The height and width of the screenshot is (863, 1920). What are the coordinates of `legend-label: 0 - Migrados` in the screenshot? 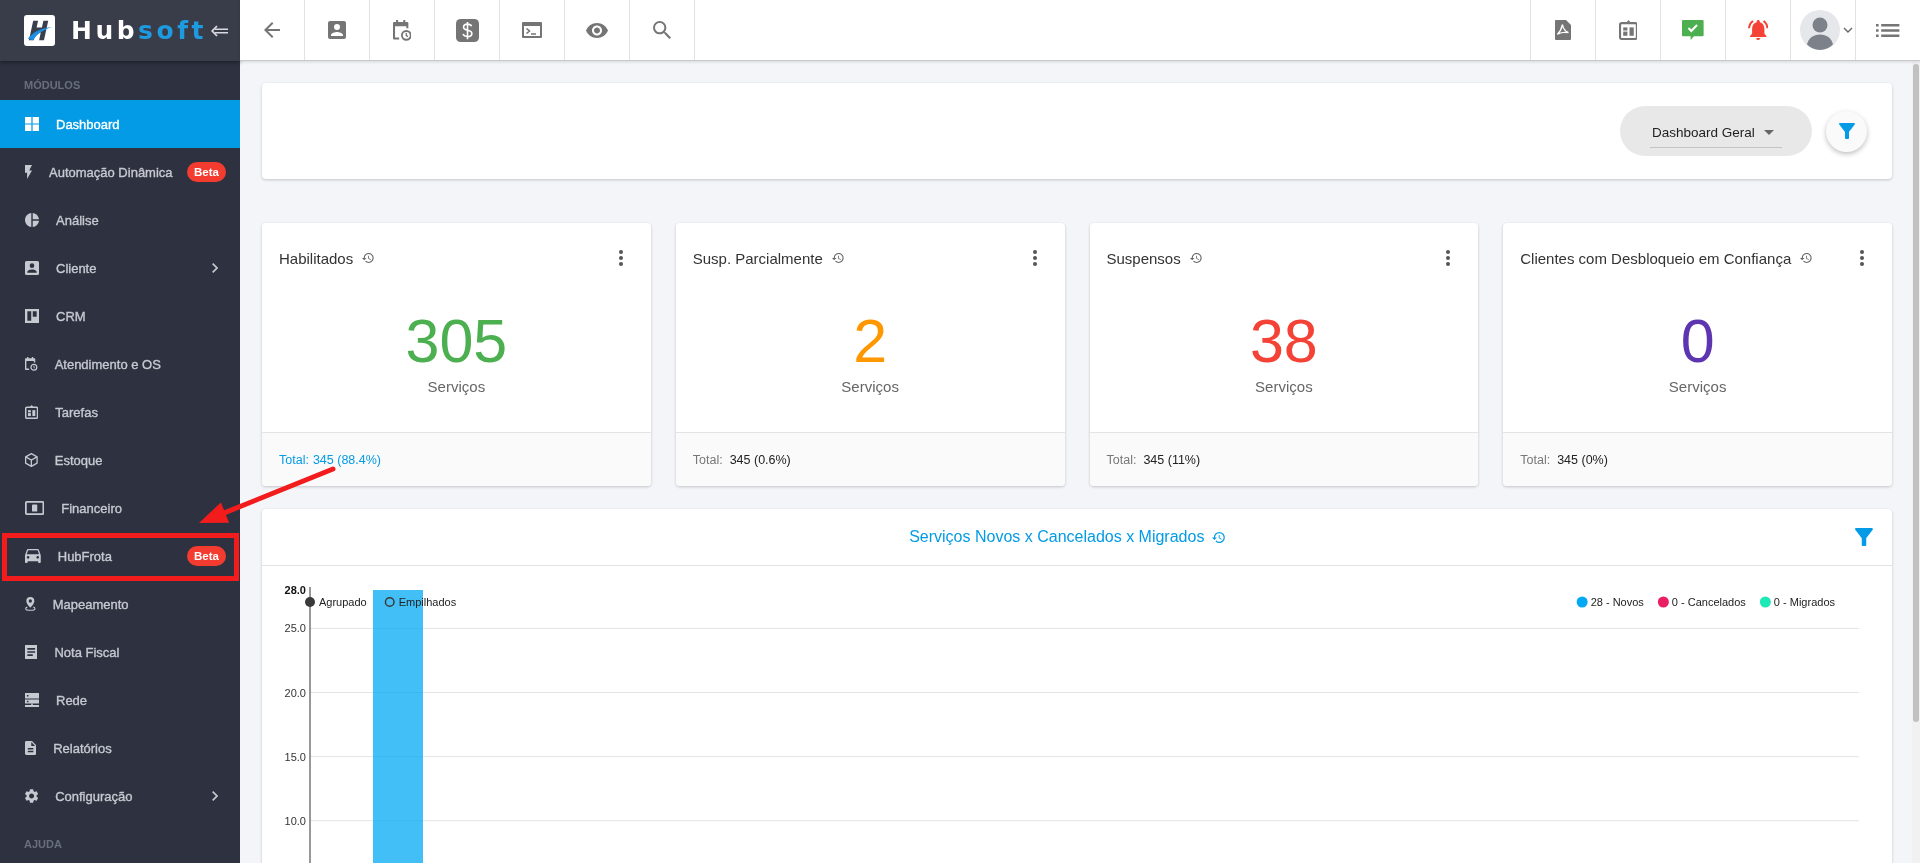 It's located at (1804, 602).